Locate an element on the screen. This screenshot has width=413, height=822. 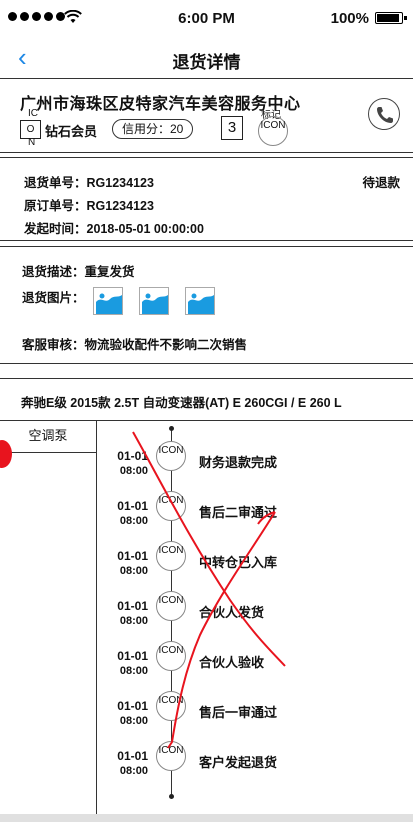
bottom-bar is located at coordinates (206, 818).